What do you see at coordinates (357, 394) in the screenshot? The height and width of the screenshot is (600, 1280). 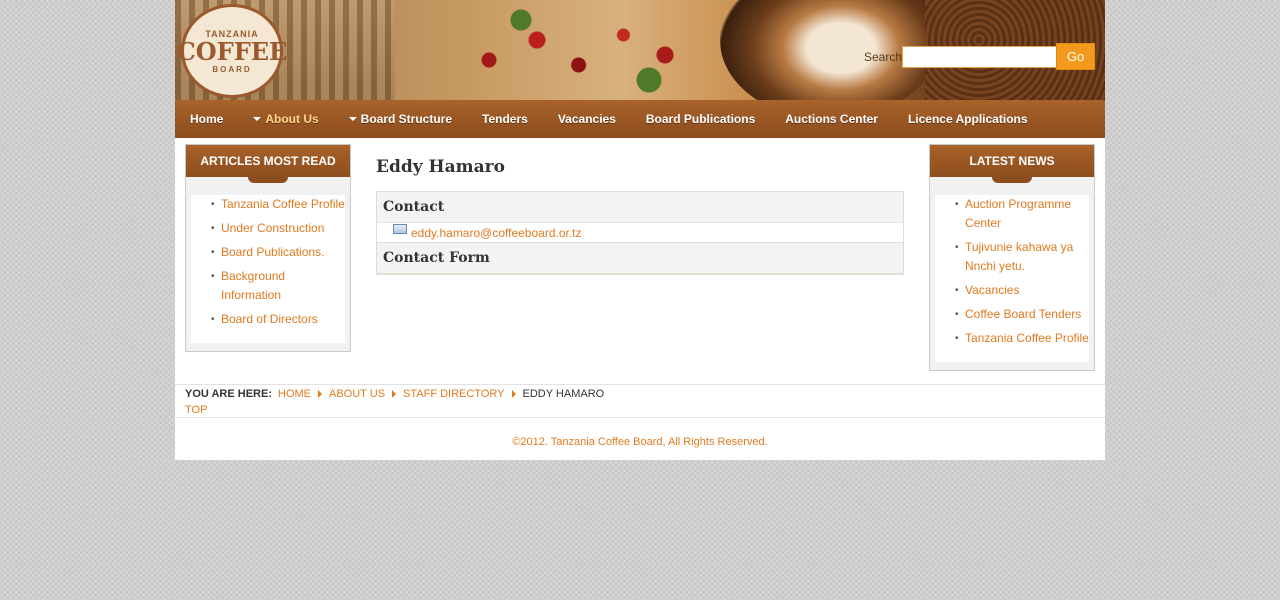 I see `breadcrumb-about-us: ABOUT US` at bounding box center [357, 394].